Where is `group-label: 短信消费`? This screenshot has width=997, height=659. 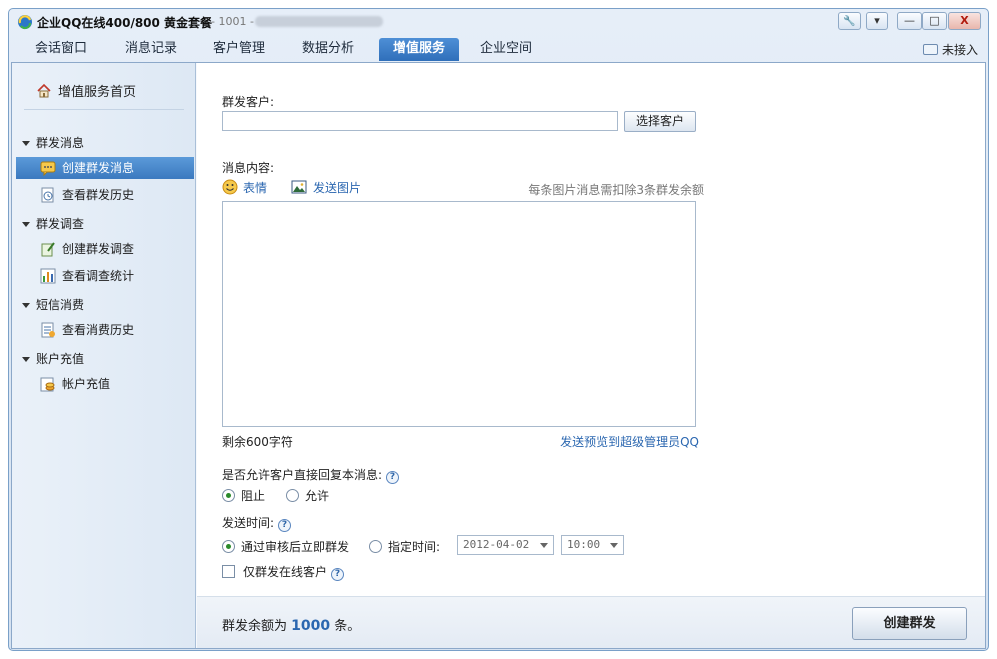
group-label: 短信消费 is located at coordinates (60, 305).